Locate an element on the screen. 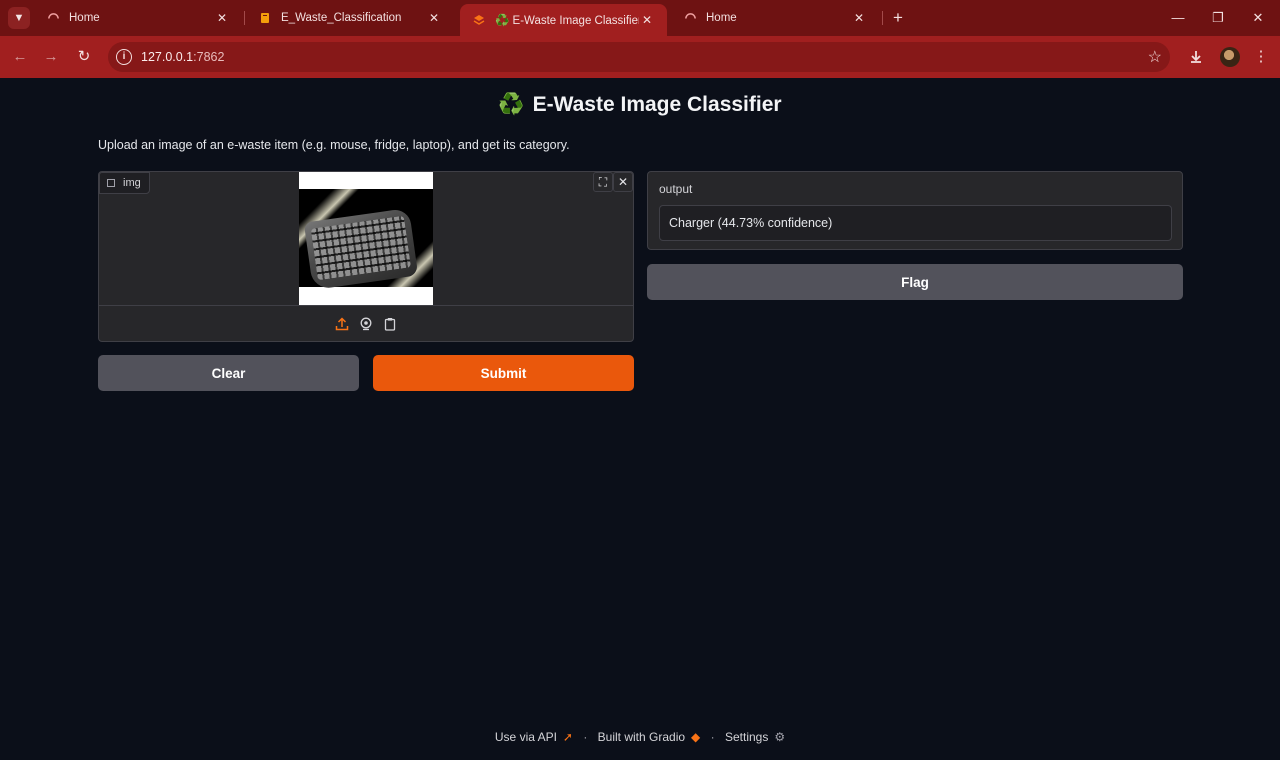  tab-search-chevron-icon: ▼ is located at coordinates (19, 18).